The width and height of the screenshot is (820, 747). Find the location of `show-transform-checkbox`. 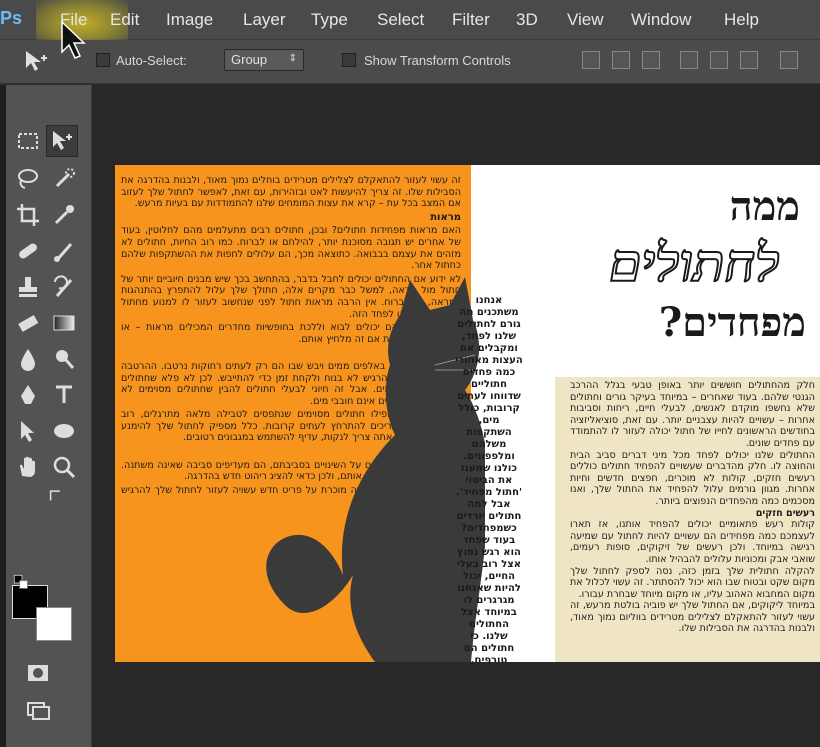

show-transform-checkbox is located at coordinates (349, 60).